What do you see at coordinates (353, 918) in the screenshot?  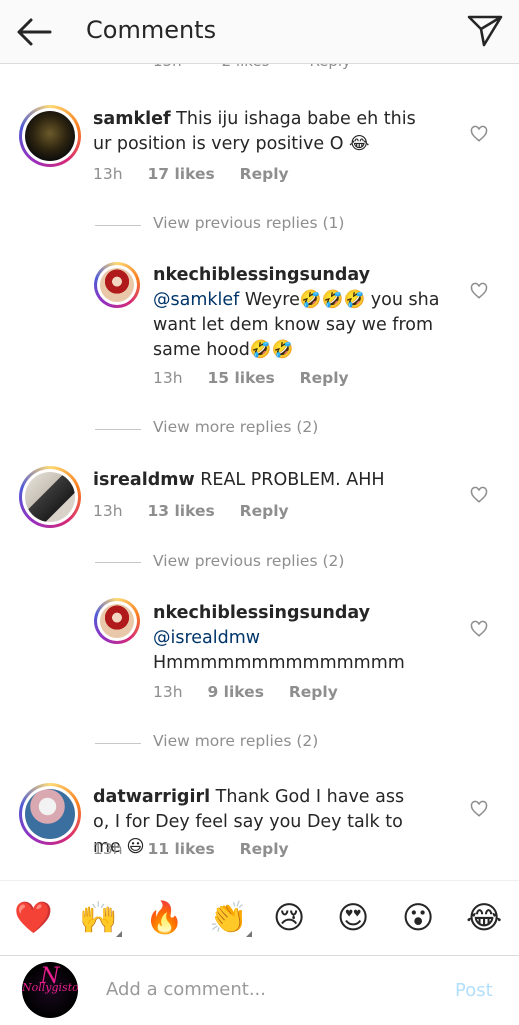 I see `emoji-heart-eyes: 😍` at bounding box center [353, 918].